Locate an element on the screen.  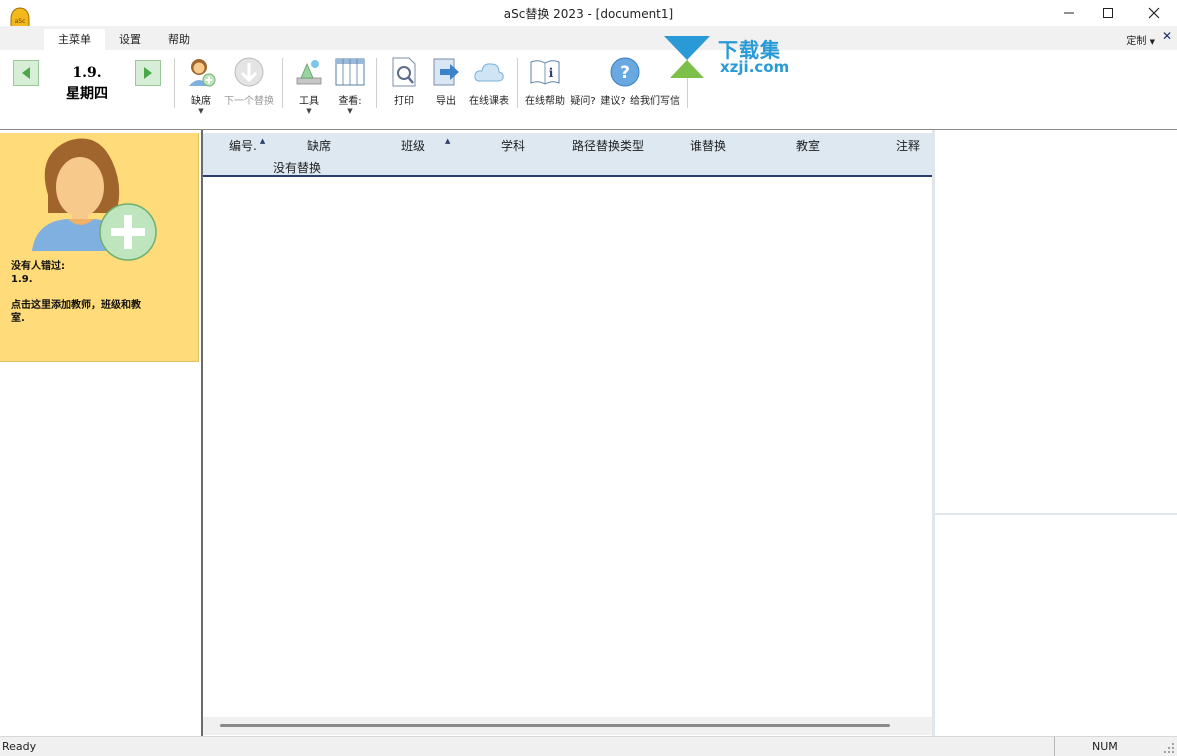
arrow-down-circle-icon is located at coordinates (249, 72).